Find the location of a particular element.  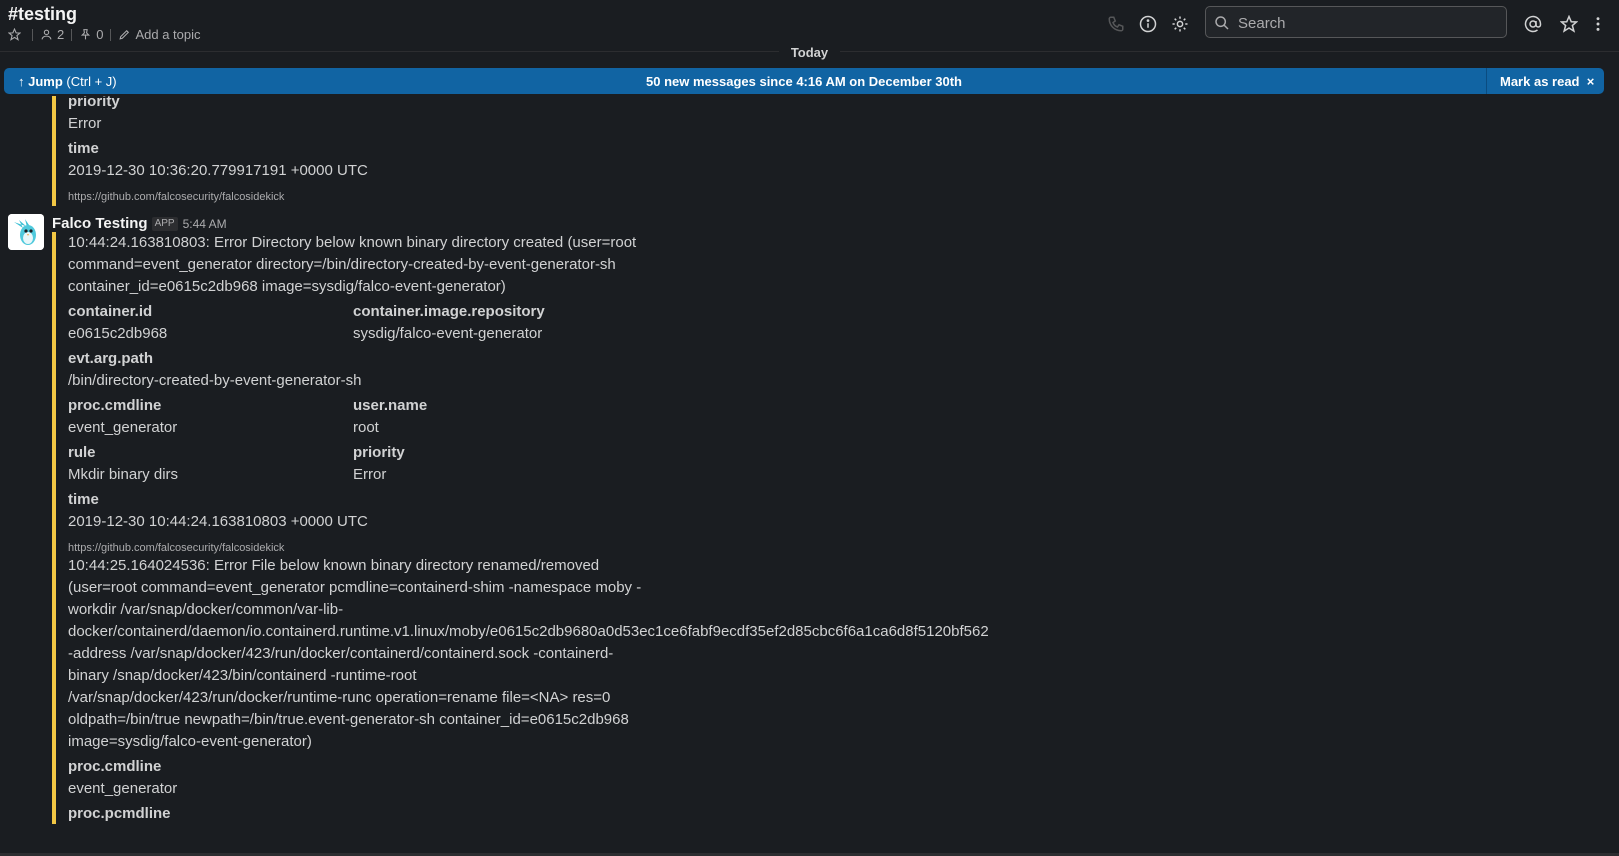

message-header: Falco Testing APP 5:44 AM is located at coordinates (139, 223).